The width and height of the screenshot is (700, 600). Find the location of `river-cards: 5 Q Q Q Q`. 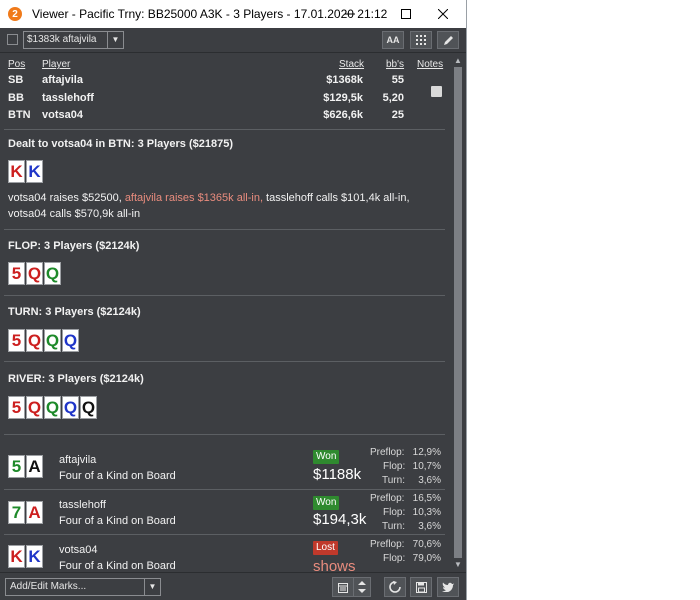

river-cards: 5 Q Q Q Q is located at coordinates (52, 407).